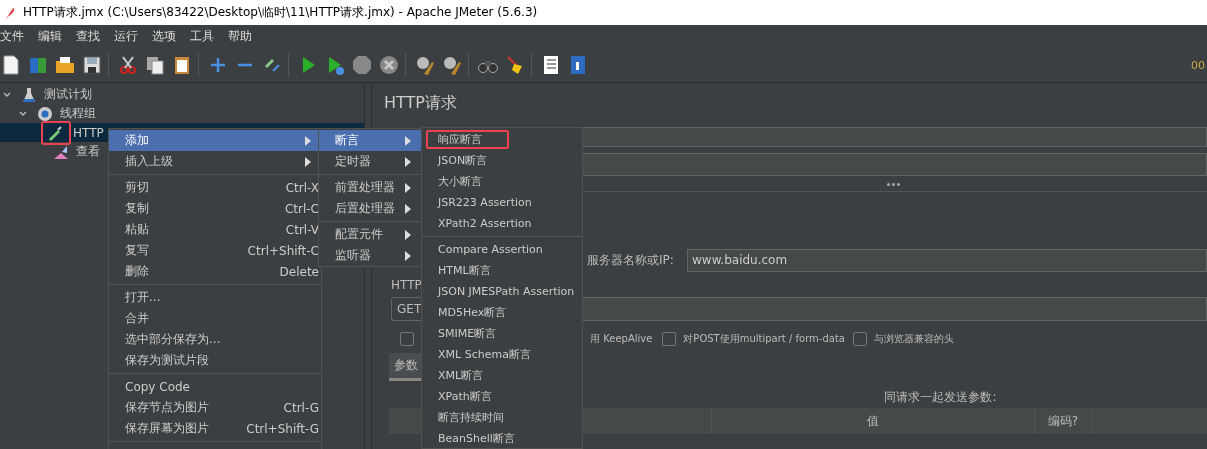 The height and width of the screenshot is (449, 1207). I want to click on checkbox-label: 用 KeepAlive, so click(621, 339).